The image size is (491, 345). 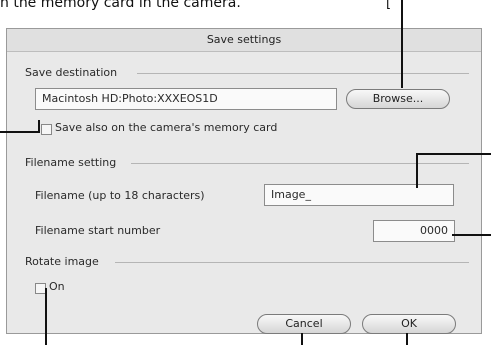 I want to click on caption-fragment: [, so click(x=389, y=5).